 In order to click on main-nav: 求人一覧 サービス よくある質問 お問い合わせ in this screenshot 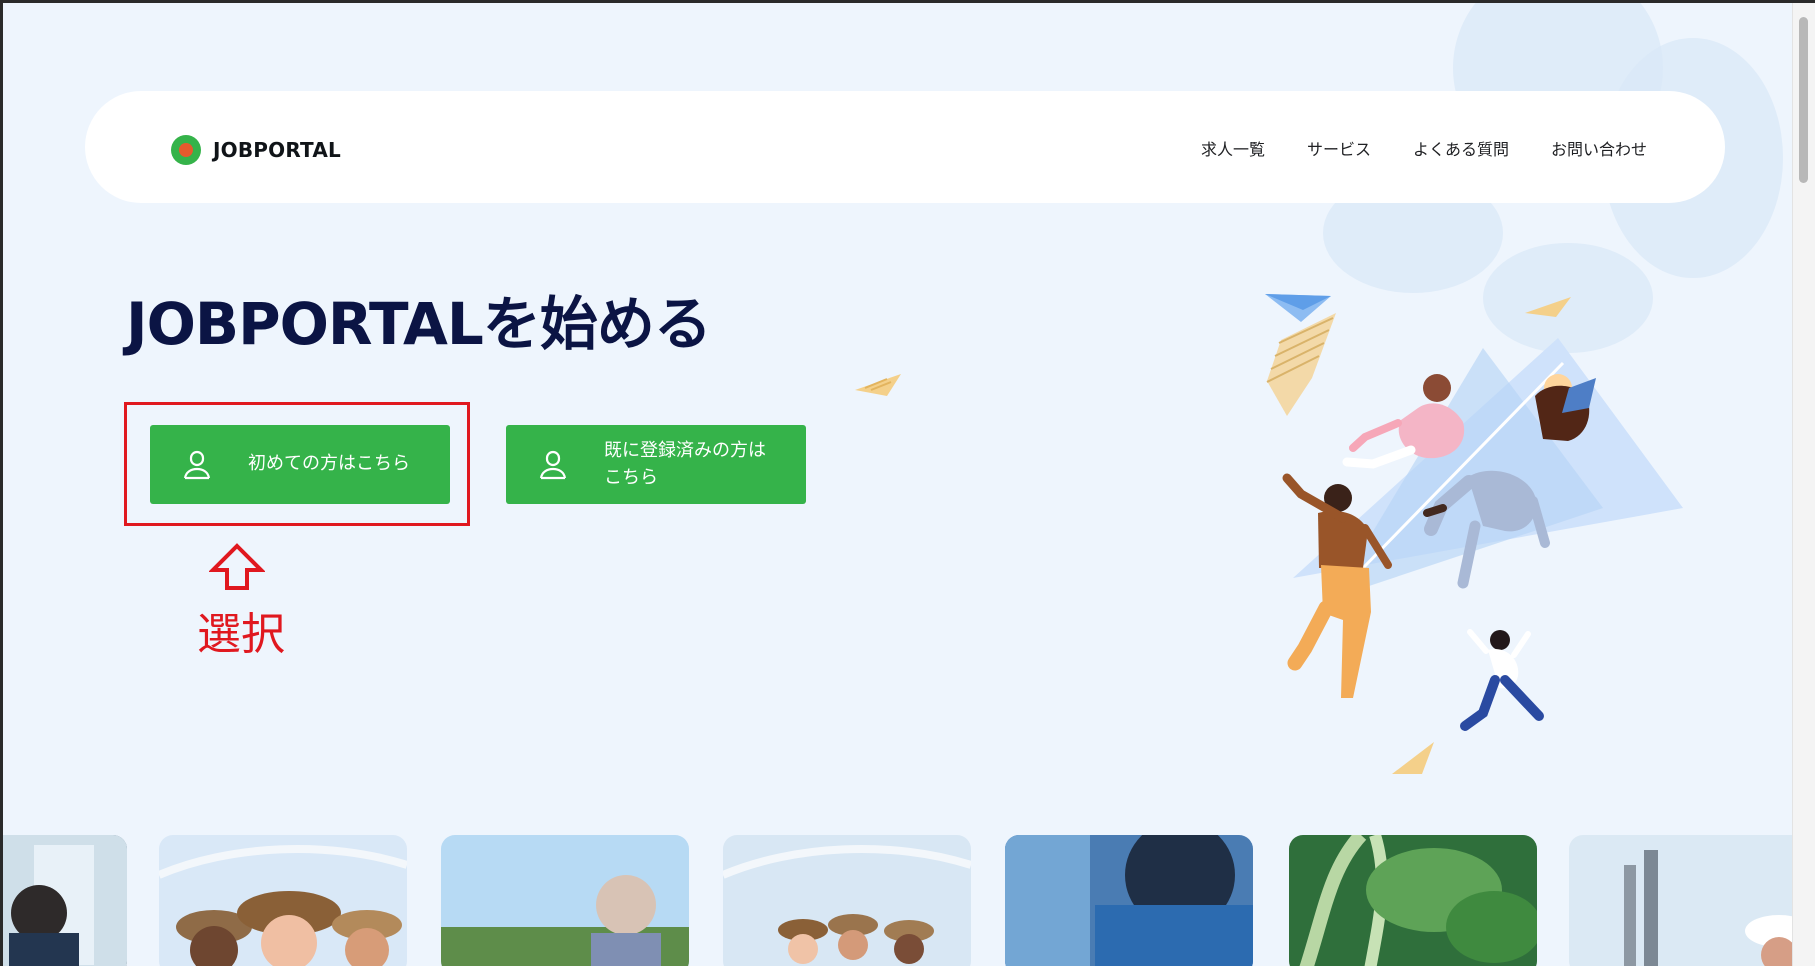, I will do `click(1424, 148)`.